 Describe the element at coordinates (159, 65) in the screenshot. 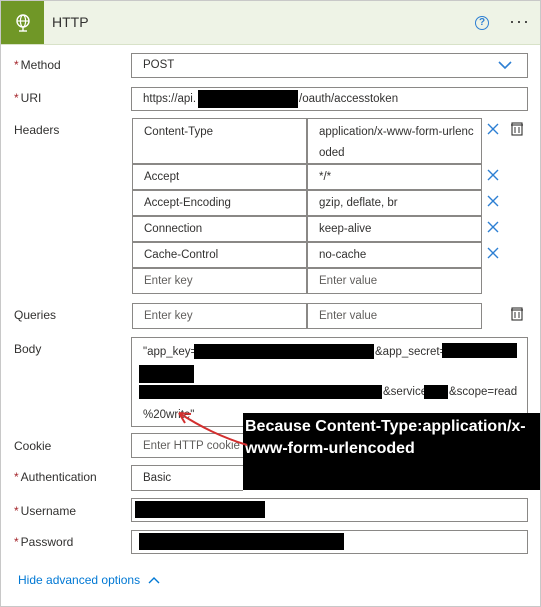

I see `method-value: POST` at that location.